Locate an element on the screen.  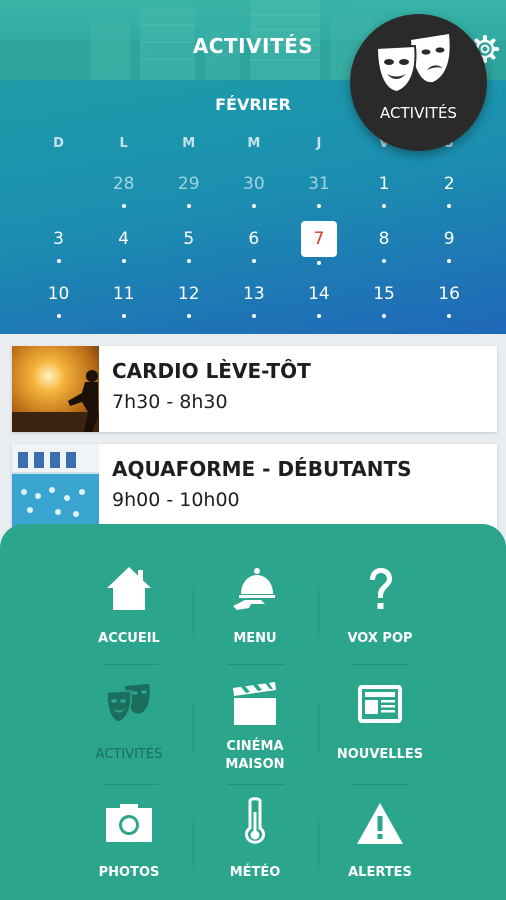
weekday-label: D is located at coordinates (58, 143).